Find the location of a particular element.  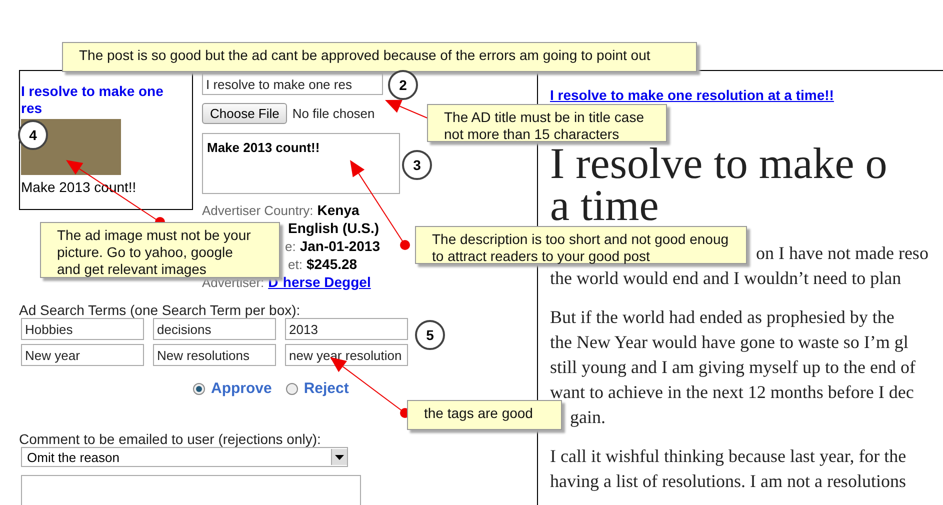

detail-label: Advertiser Country: is located at coordinates (258, 210).